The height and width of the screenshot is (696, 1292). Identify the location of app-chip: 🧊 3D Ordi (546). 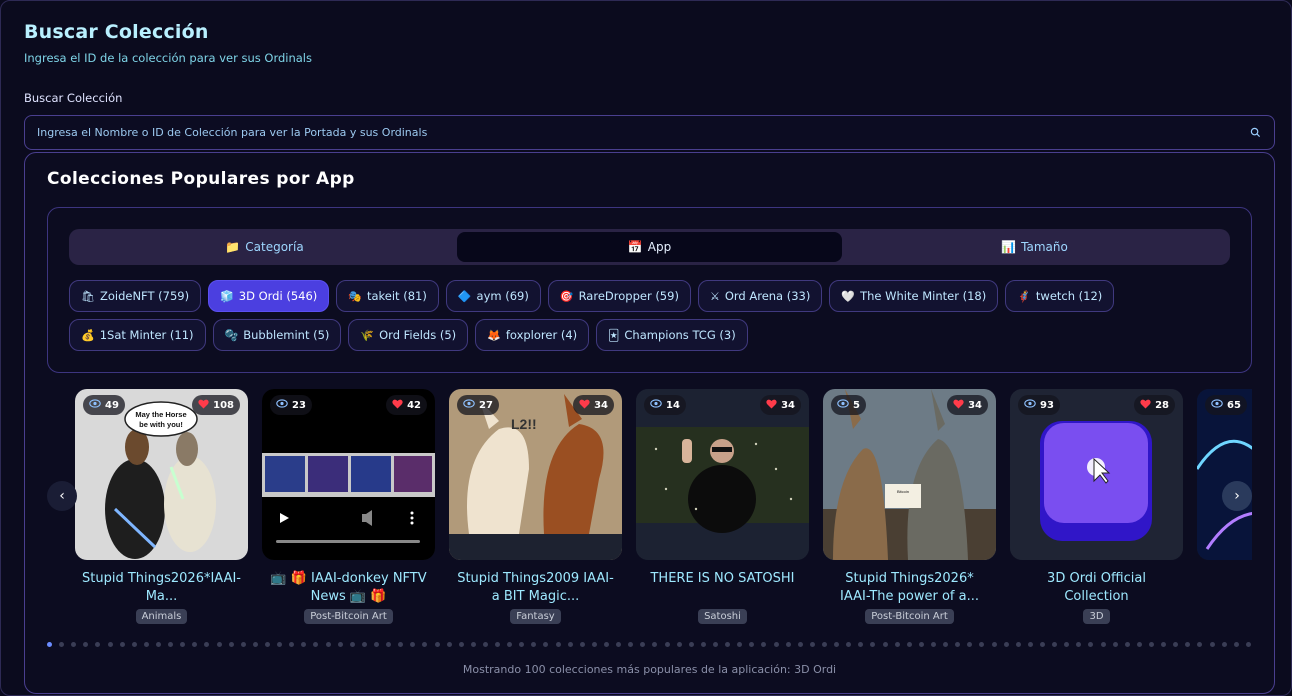
(269, 296).